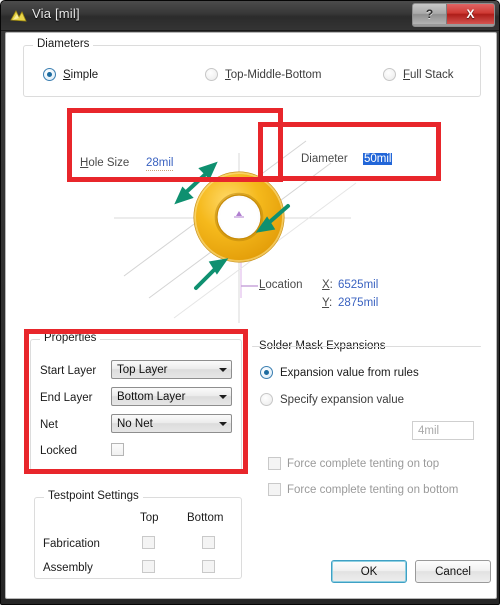  What do you see at coordinates (349, 151) in the screenshot?
I see `annotation-rect-diameter` at bounding box center [349, 151].